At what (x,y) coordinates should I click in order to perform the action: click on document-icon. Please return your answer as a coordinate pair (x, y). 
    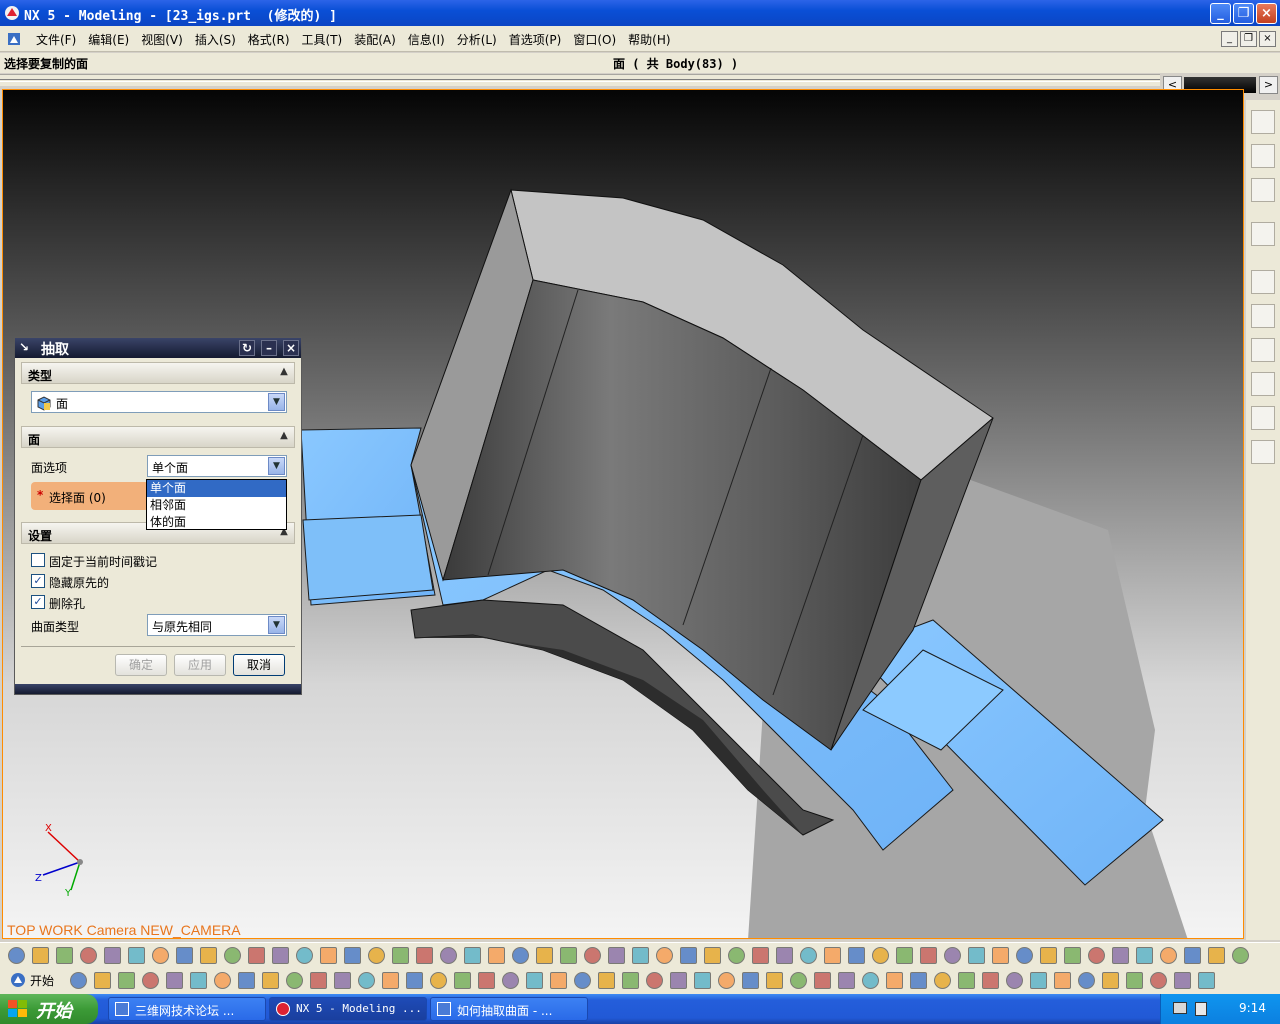
    Looking at the image, I should click on (14, 39).